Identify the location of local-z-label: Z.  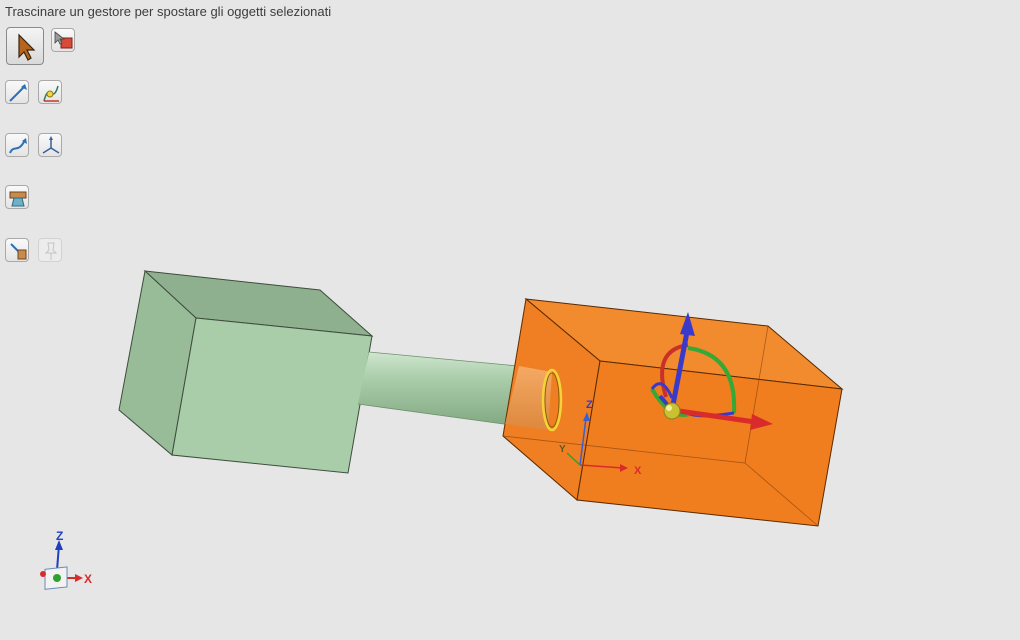
(589, 405).